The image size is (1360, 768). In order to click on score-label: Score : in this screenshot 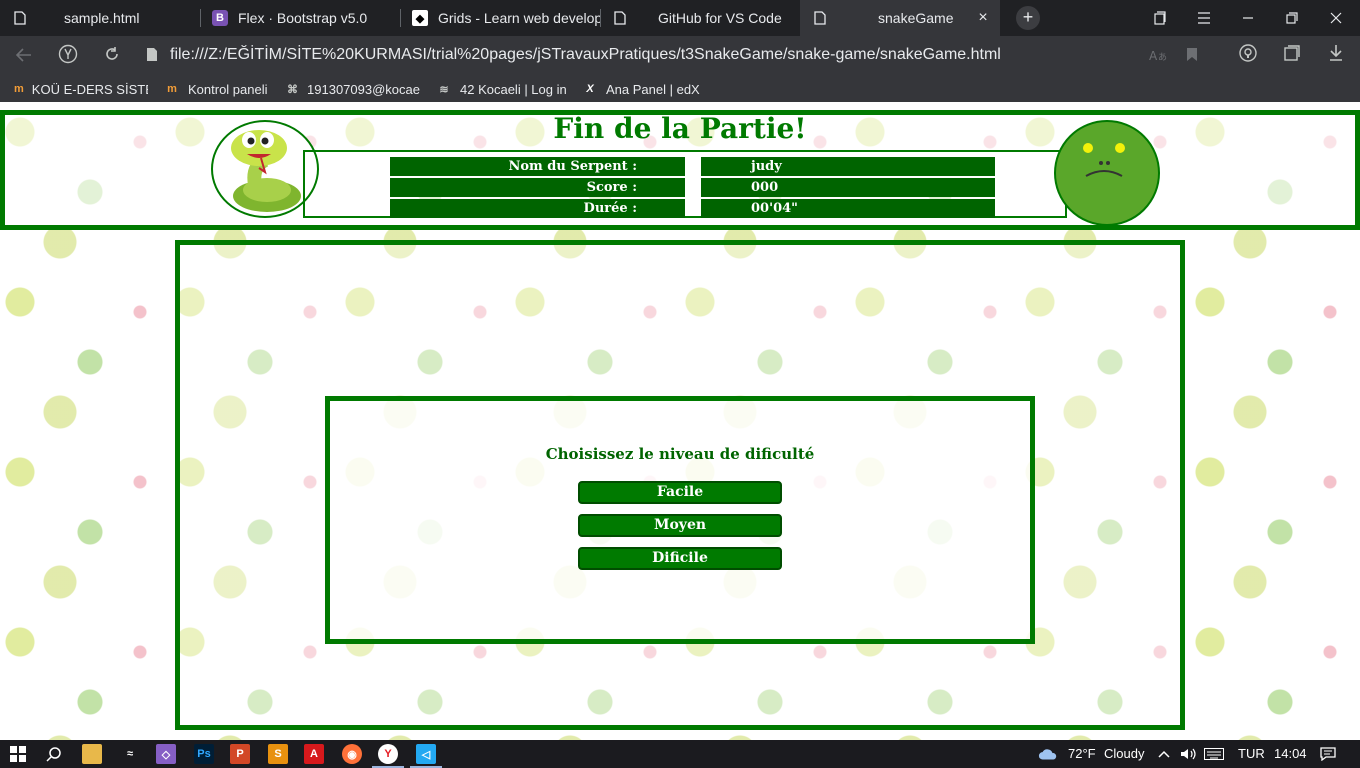, I will do `click(537, 187)`.